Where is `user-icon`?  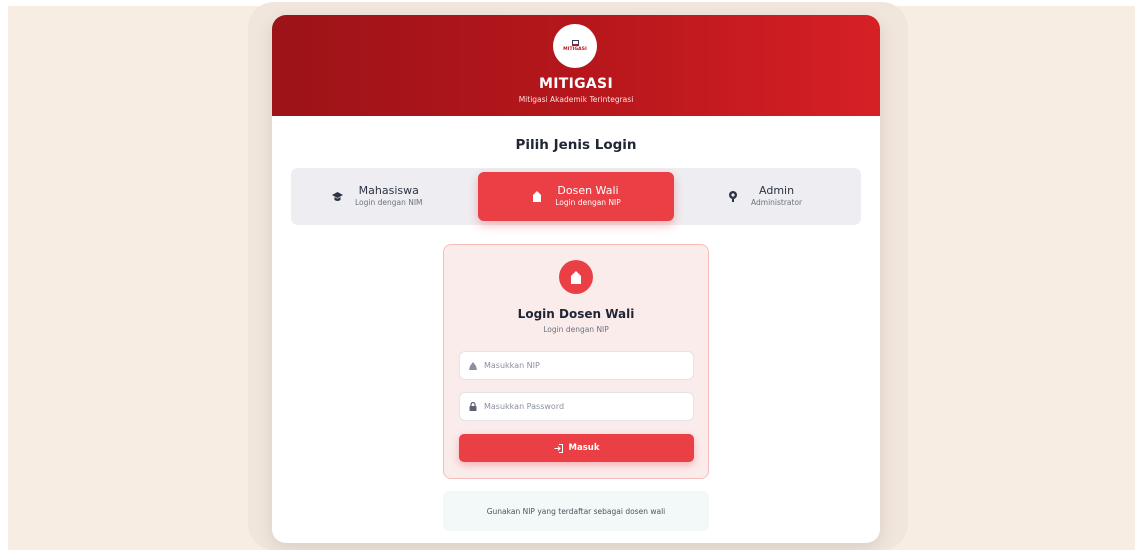 user-icon is located at coordinates (472, 365).